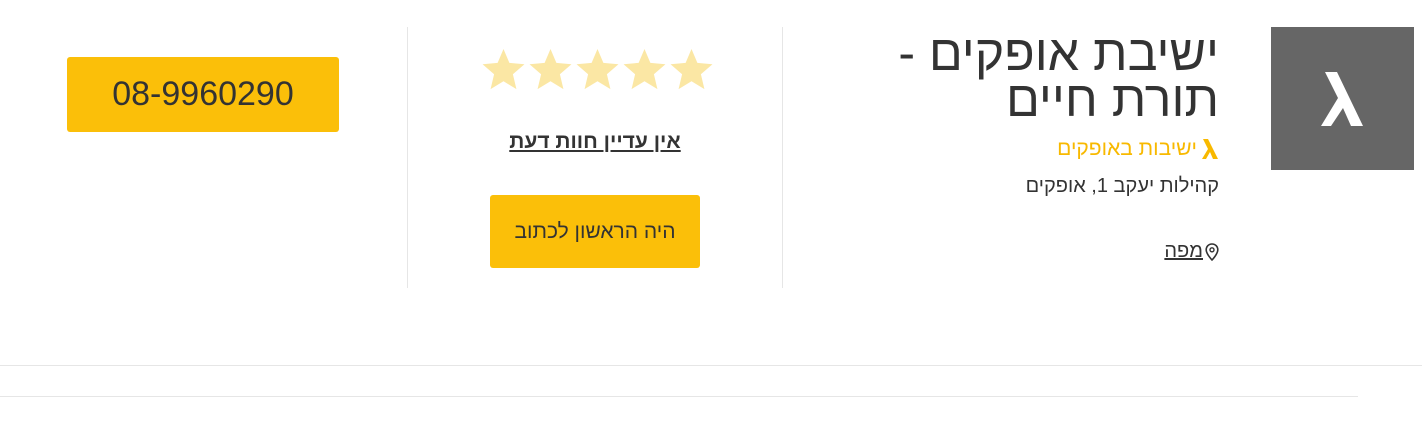 The image size is (1422, 421). I want to click on business-logo, so click(1342, 98).